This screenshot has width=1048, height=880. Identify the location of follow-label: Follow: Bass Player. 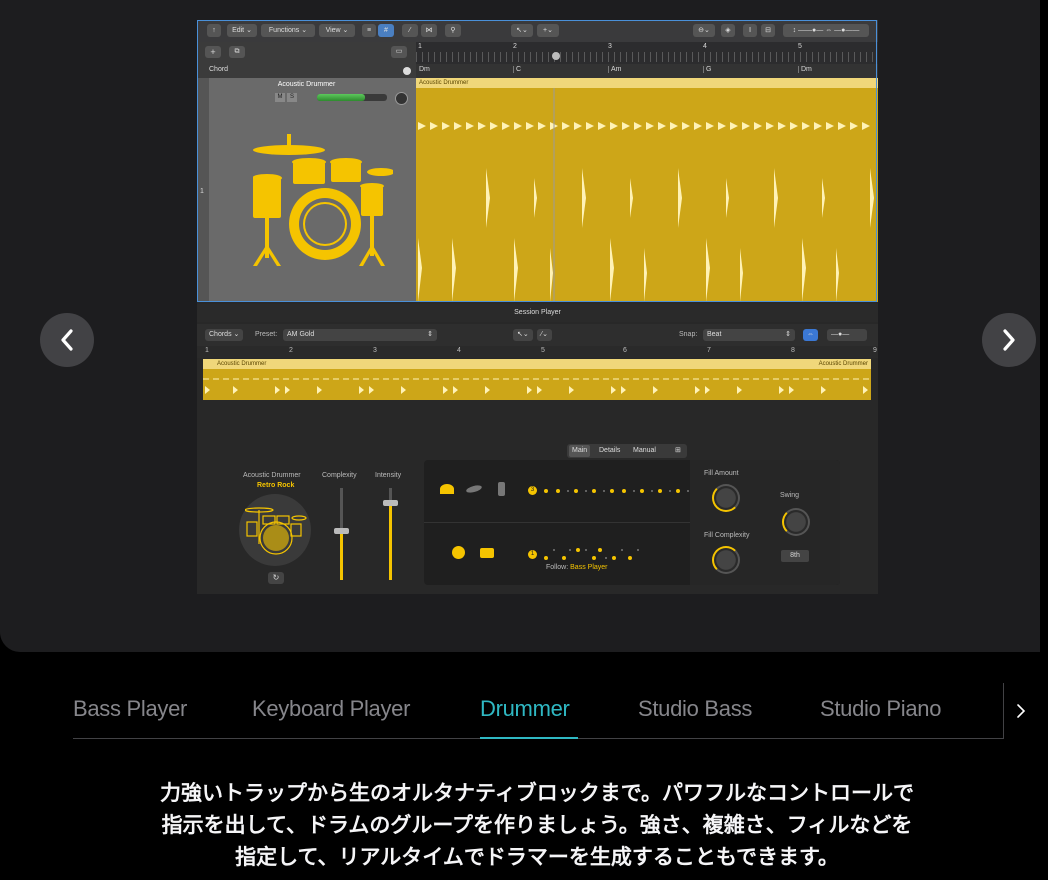
(577, 567).